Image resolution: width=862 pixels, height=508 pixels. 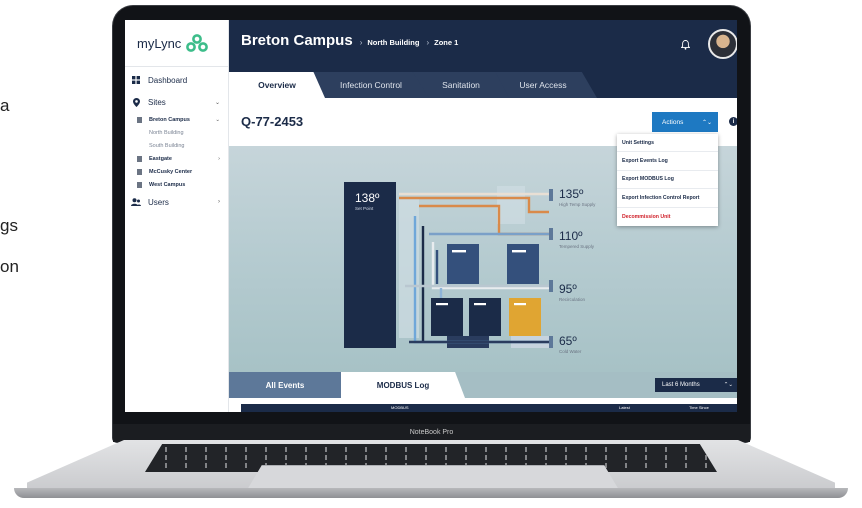 I want to click on app-logo: myLync, so click(x=176, y=43).